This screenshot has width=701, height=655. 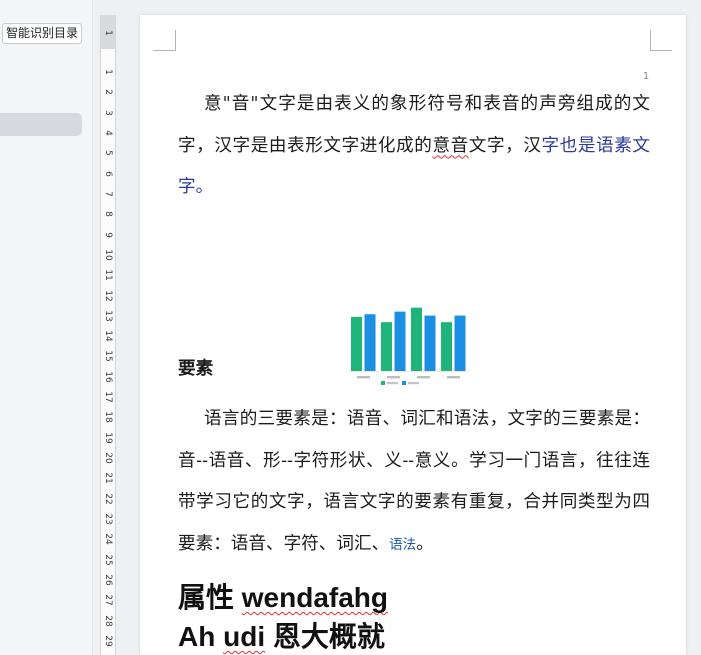 What do you see at coordinates (108, 559) in the screenshot?
I see `ruler-number: 25` at bounding box center [108, 559].